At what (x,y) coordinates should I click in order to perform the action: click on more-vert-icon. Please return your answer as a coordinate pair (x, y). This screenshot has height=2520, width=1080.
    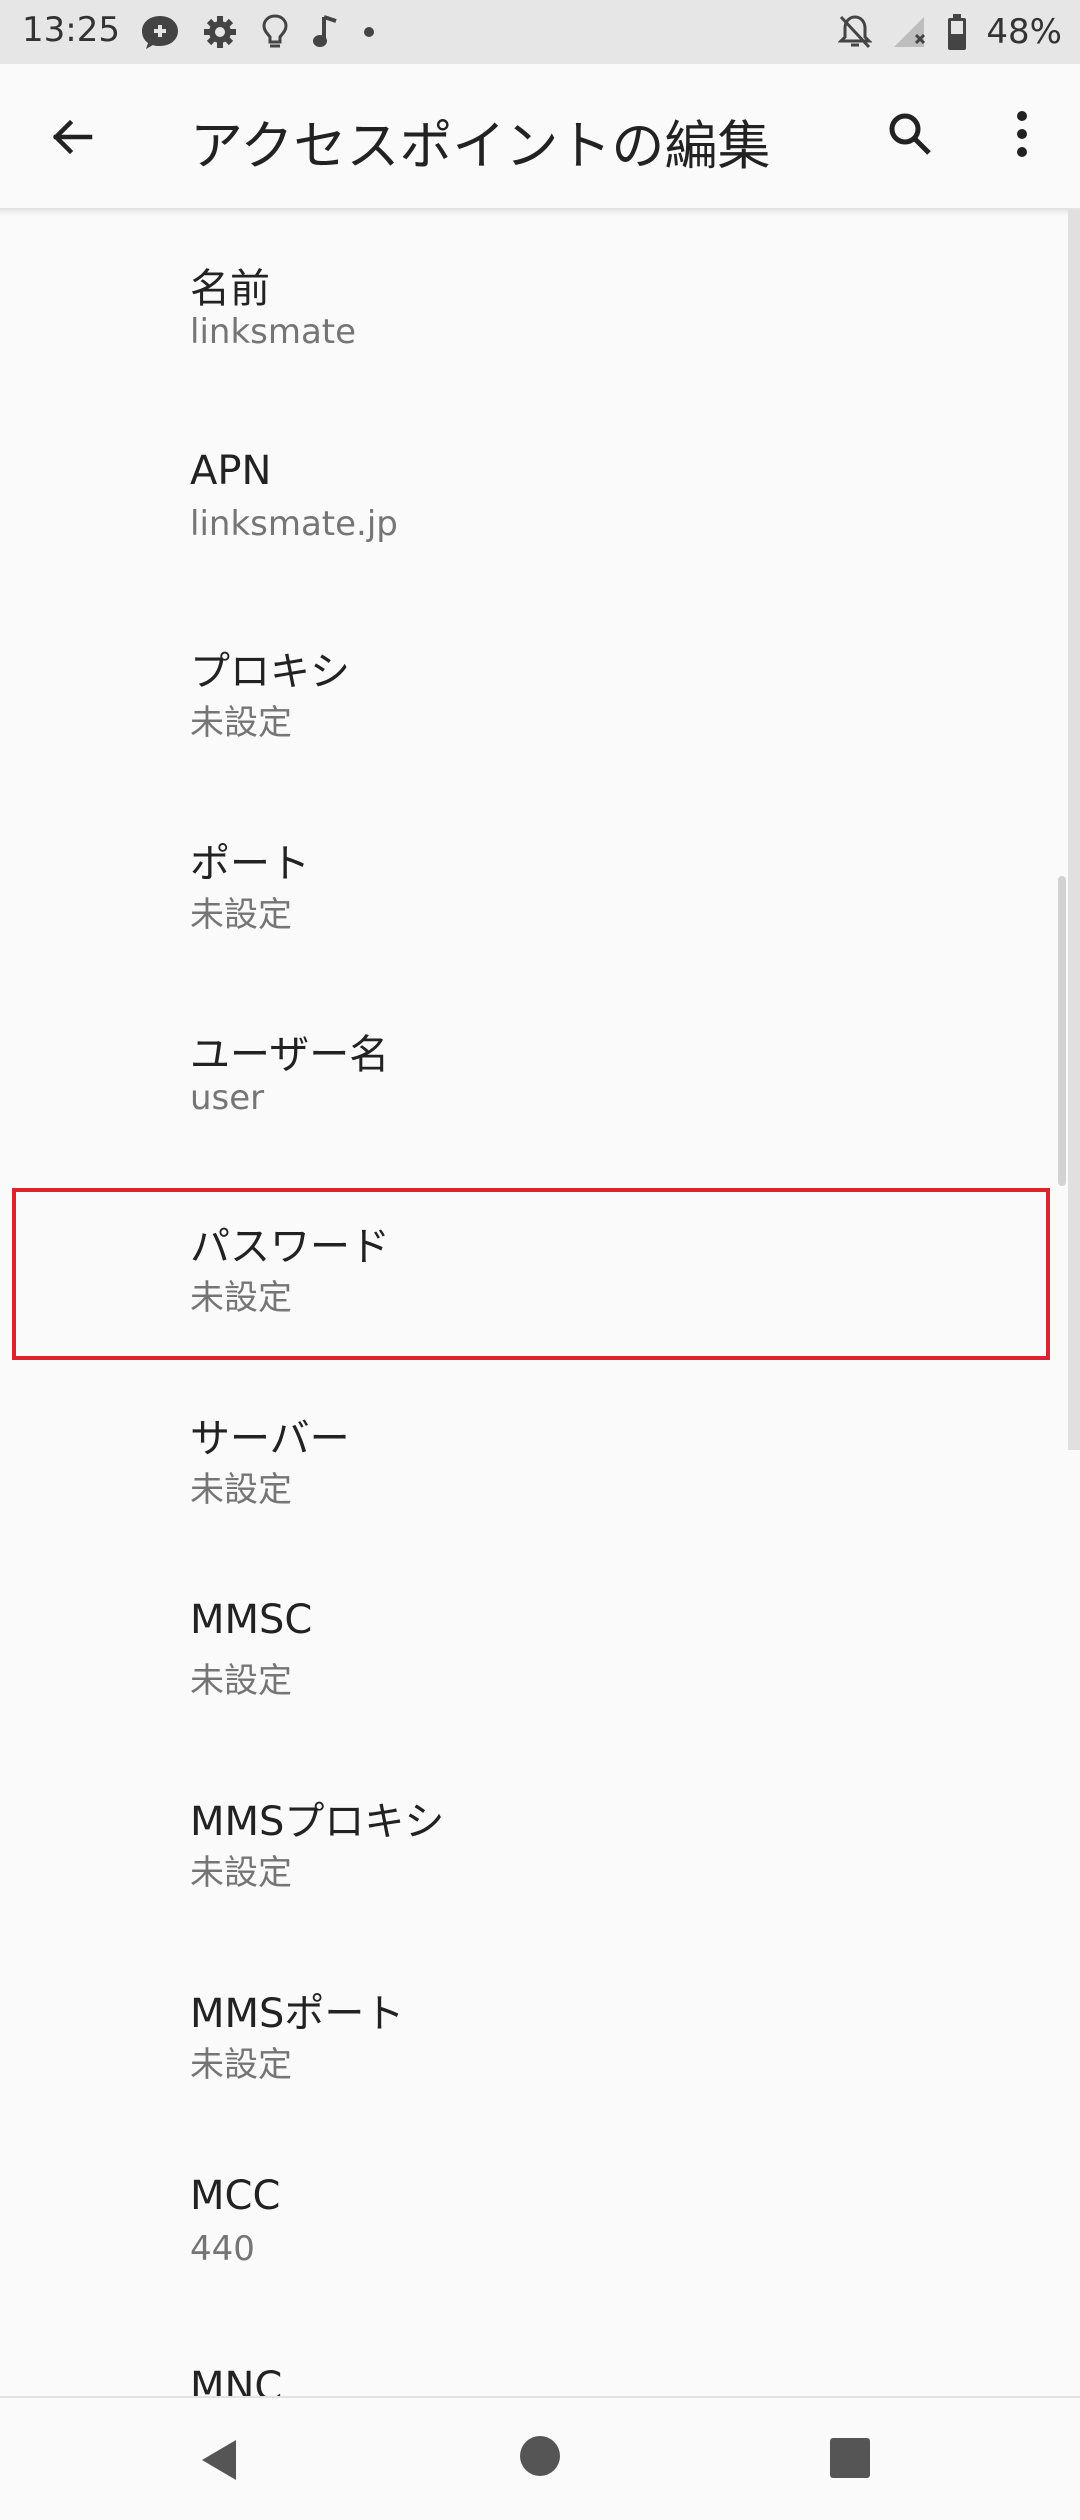
    Looking at the image, I should click on (1022, 134).